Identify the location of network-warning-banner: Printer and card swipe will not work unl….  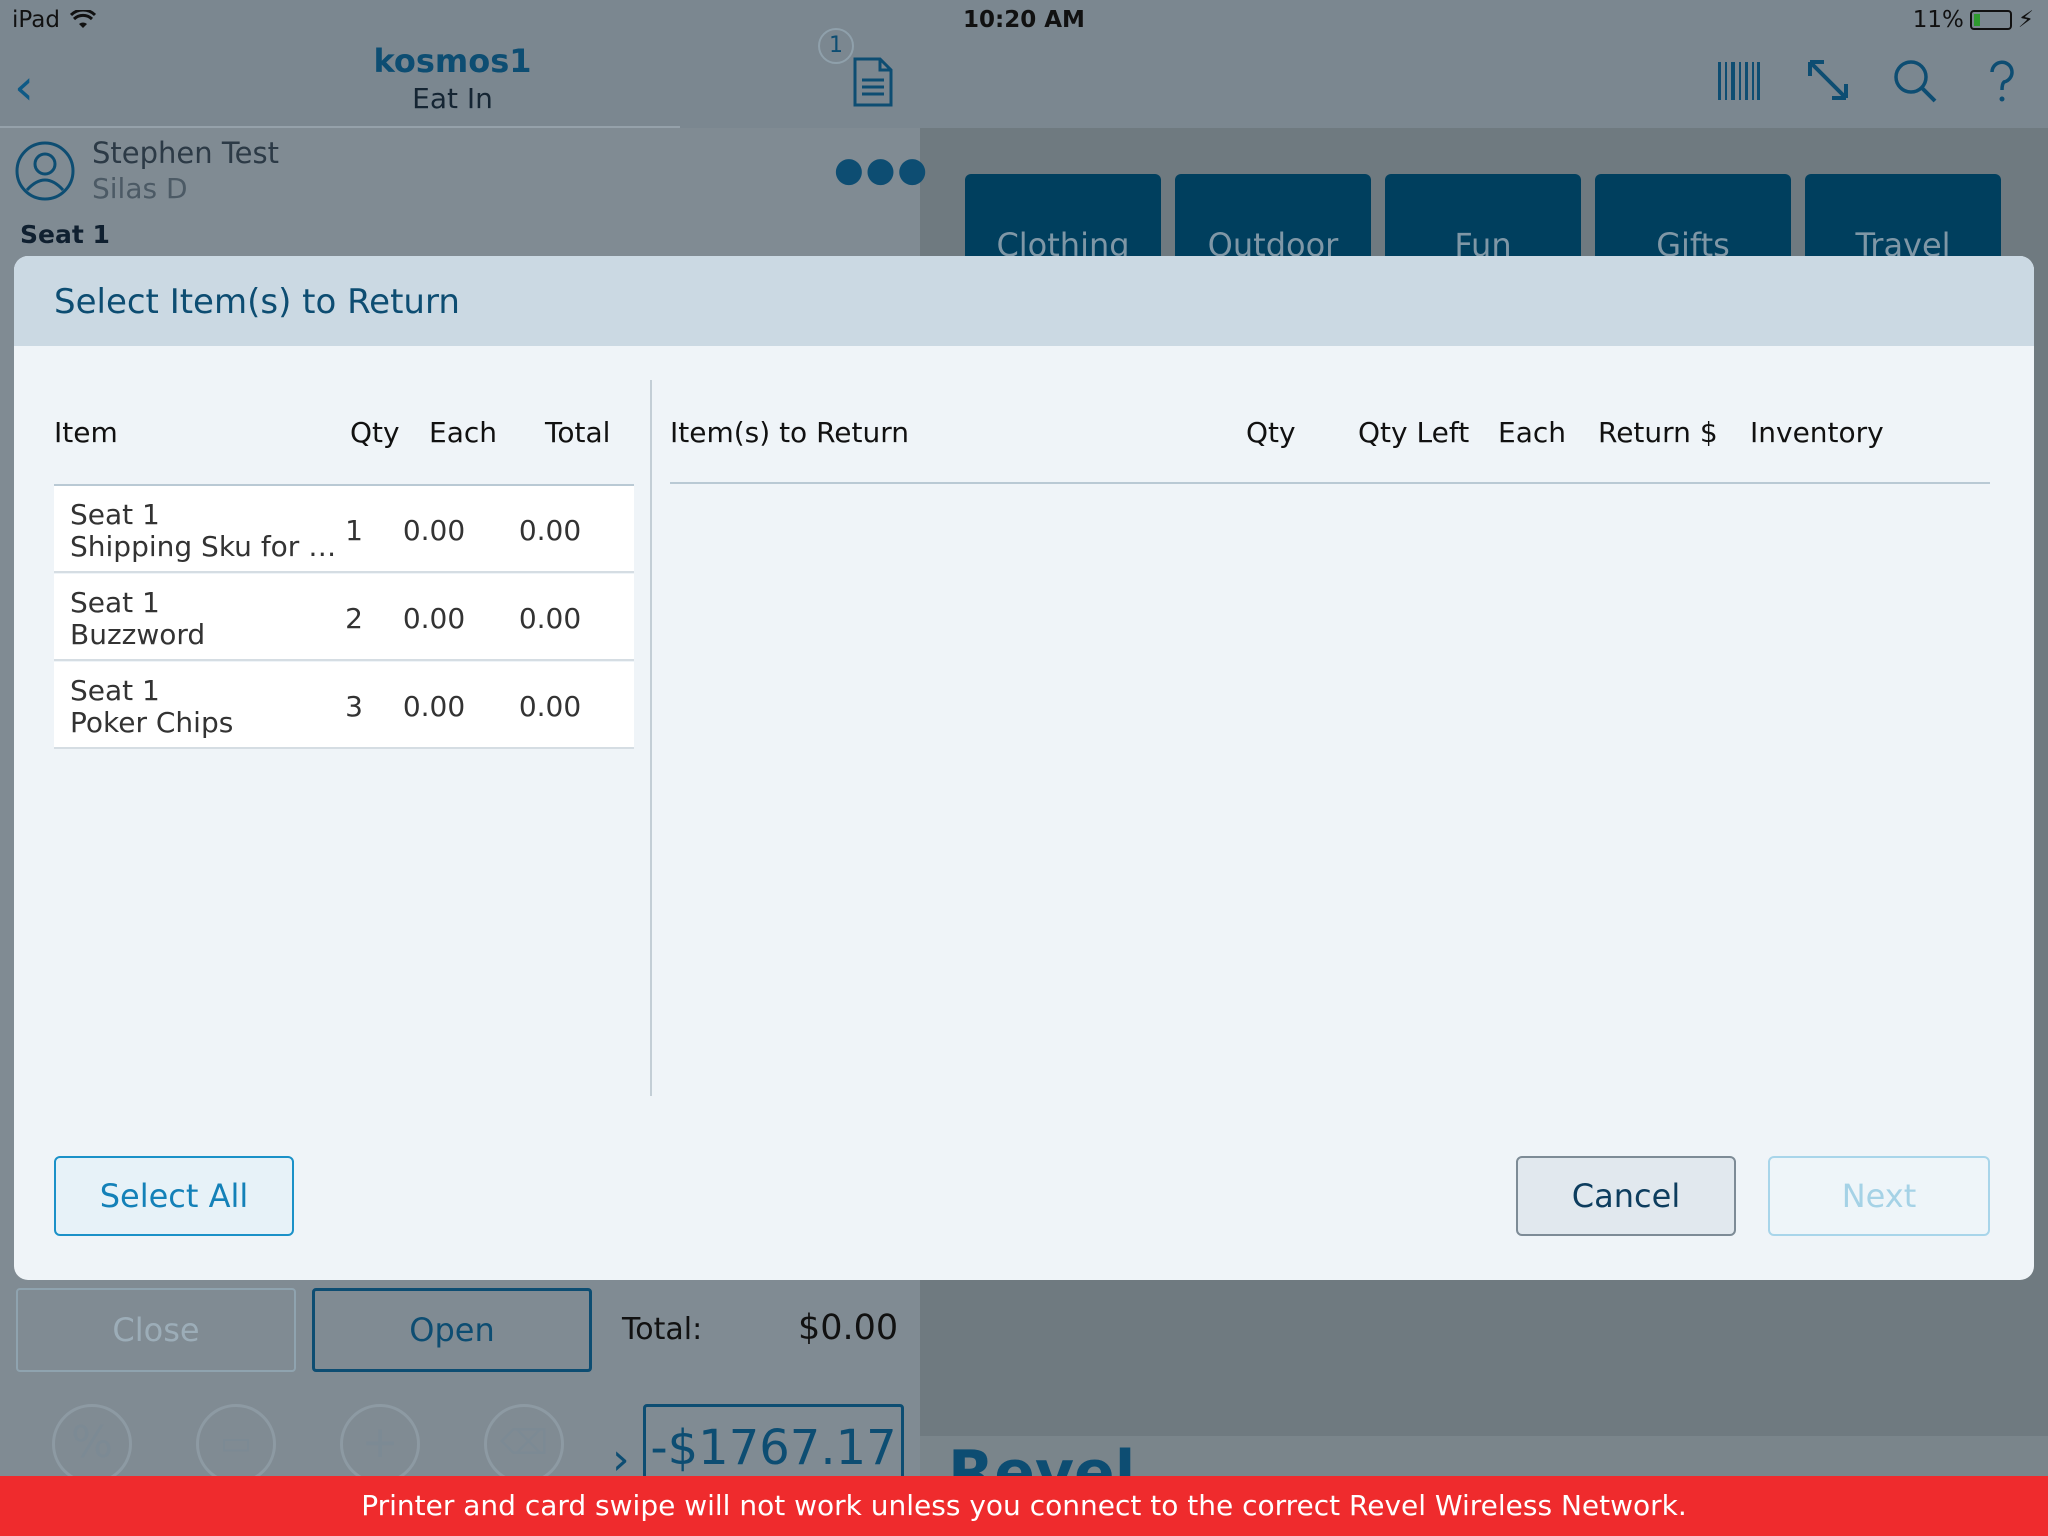
(1024, 1506).